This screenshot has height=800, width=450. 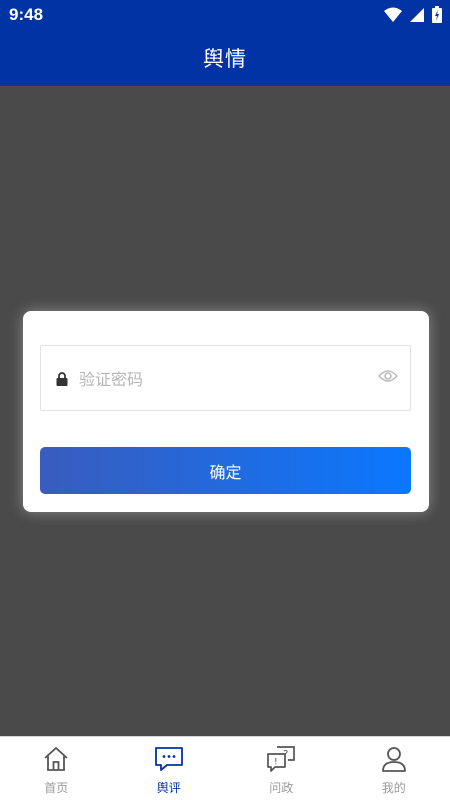 I want to click on tab-inquiry: ? ! 问政, so click(x=281, y=768).